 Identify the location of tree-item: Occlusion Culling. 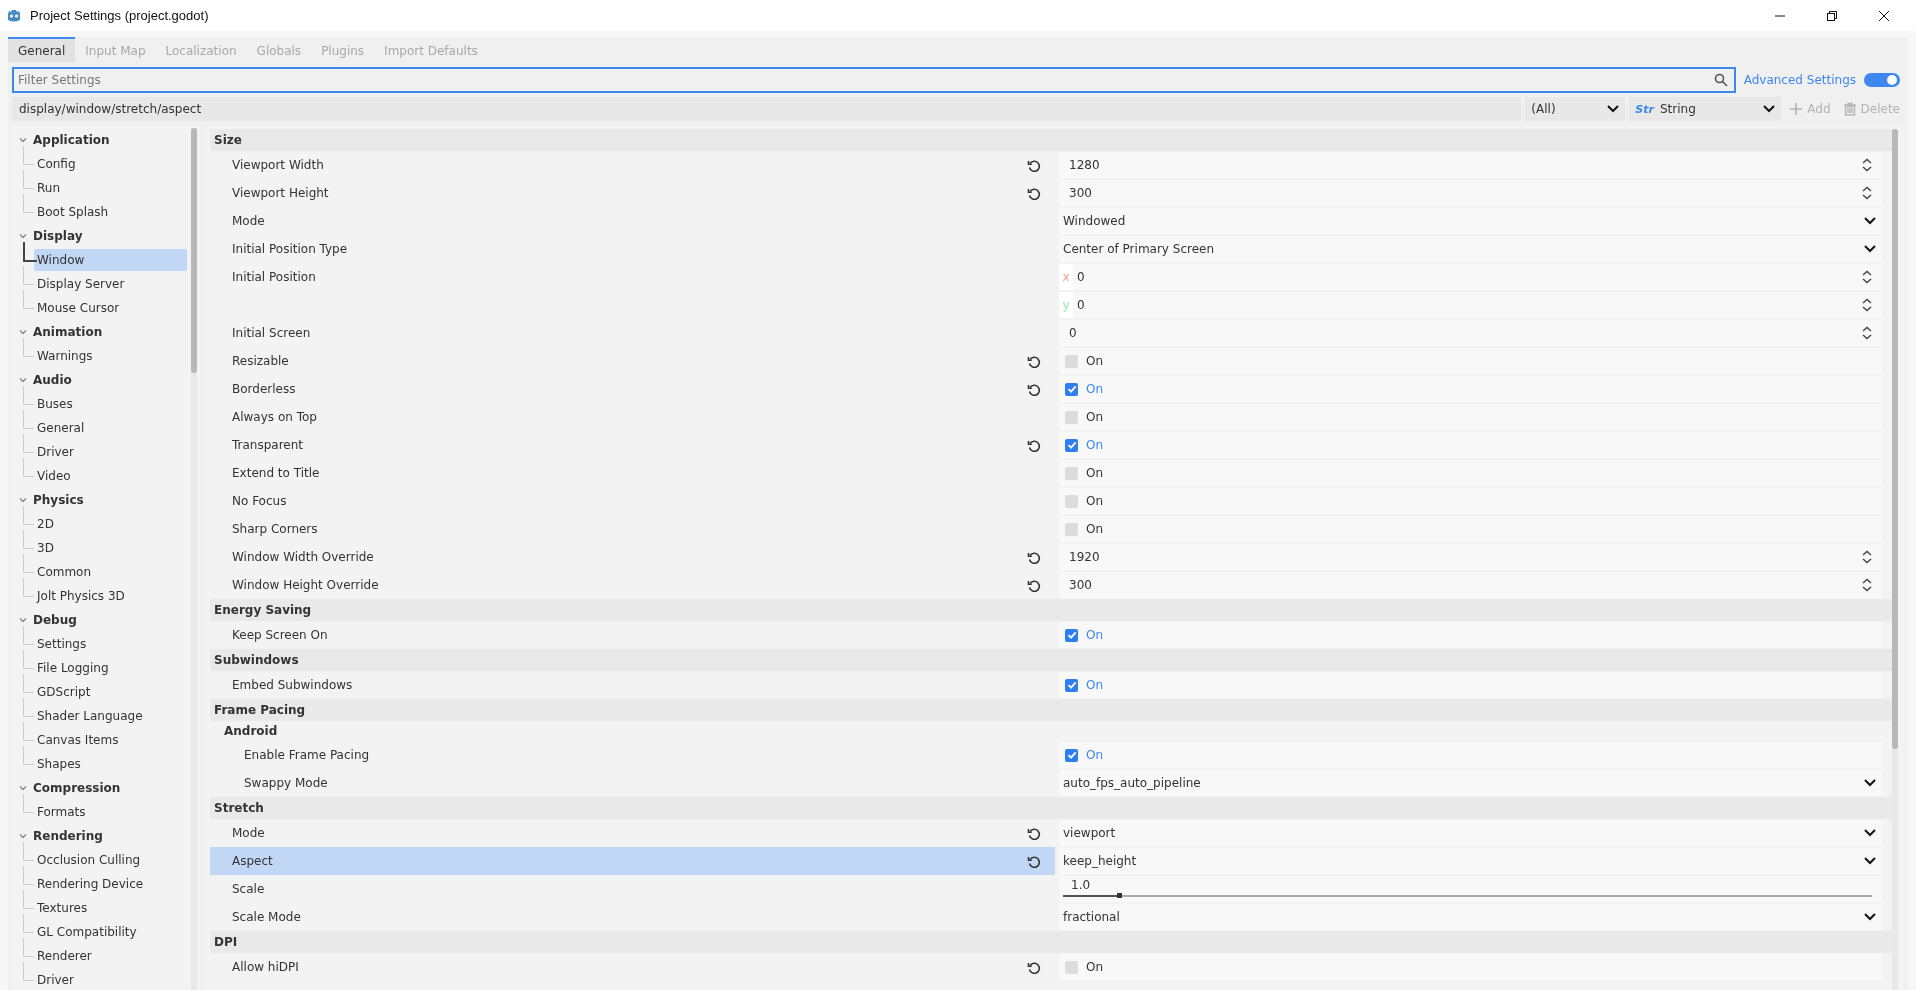
(110, 860).